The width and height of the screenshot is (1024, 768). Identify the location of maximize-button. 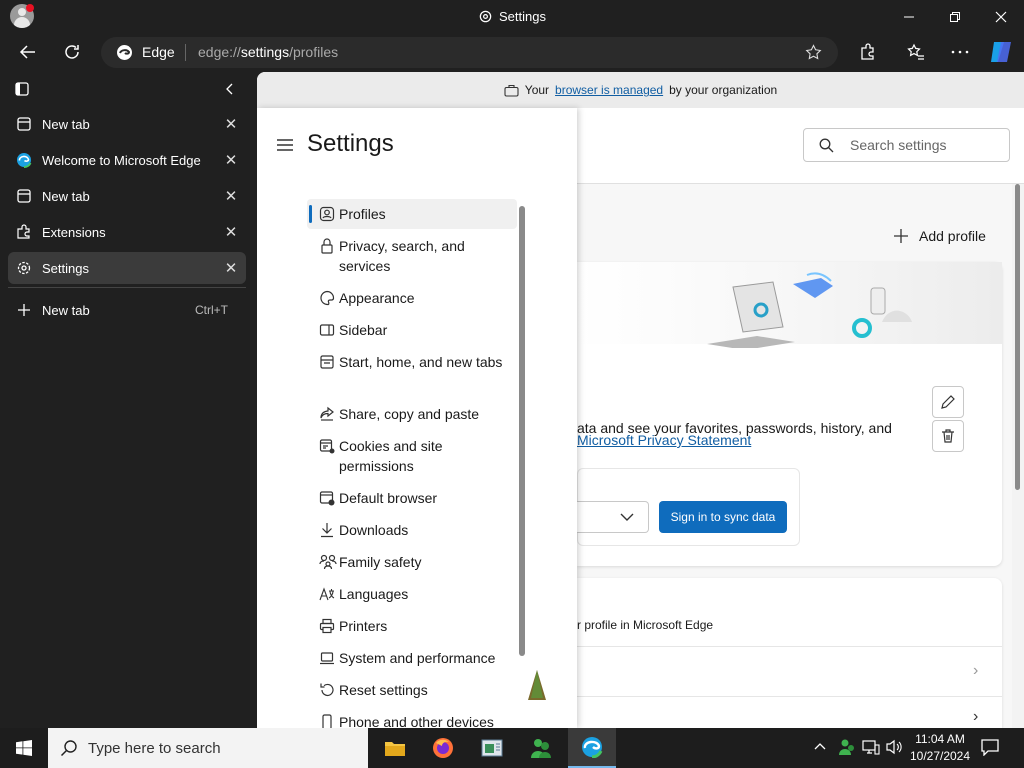
(955, 17).